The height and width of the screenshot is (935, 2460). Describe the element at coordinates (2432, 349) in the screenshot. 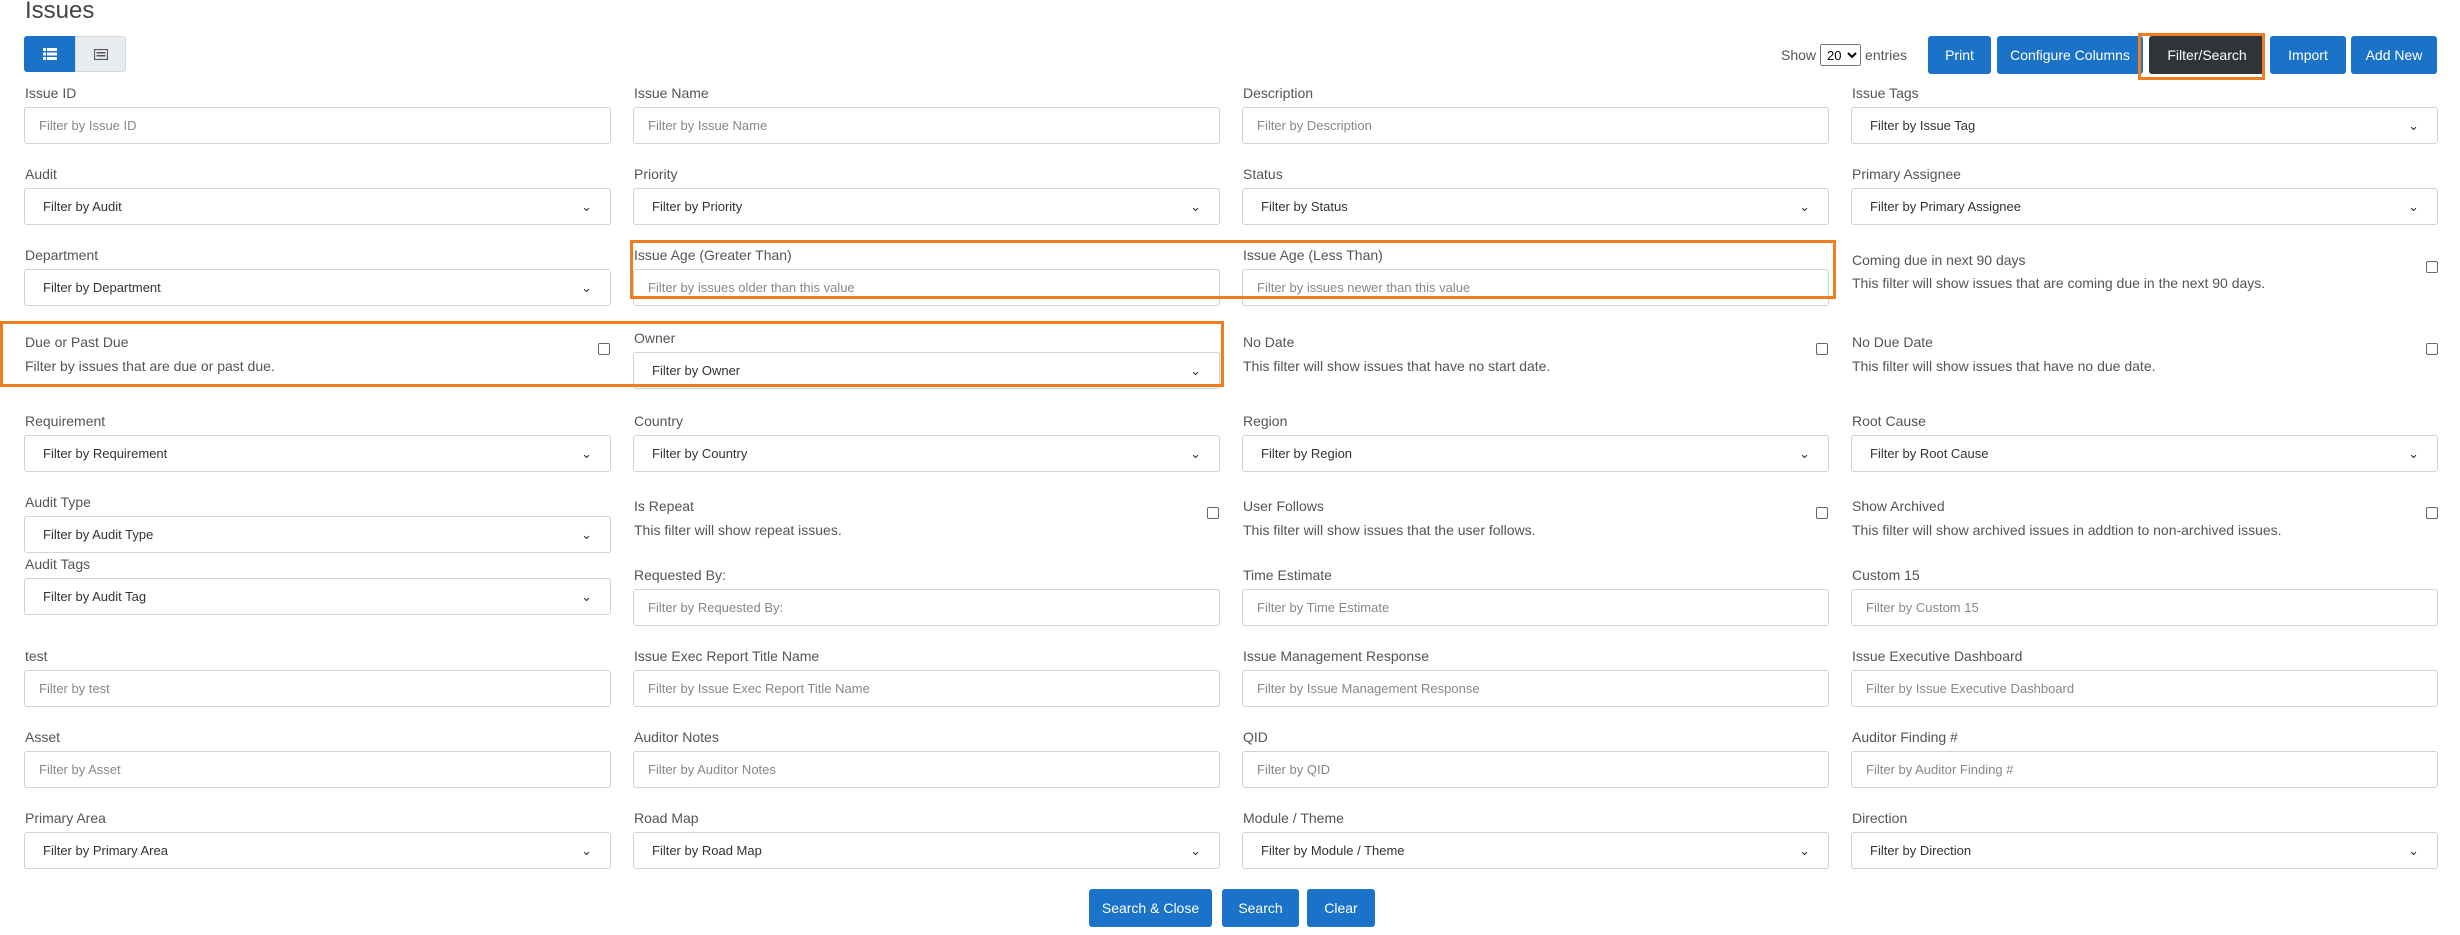

I see `no-due-date-checkbox` at that location.